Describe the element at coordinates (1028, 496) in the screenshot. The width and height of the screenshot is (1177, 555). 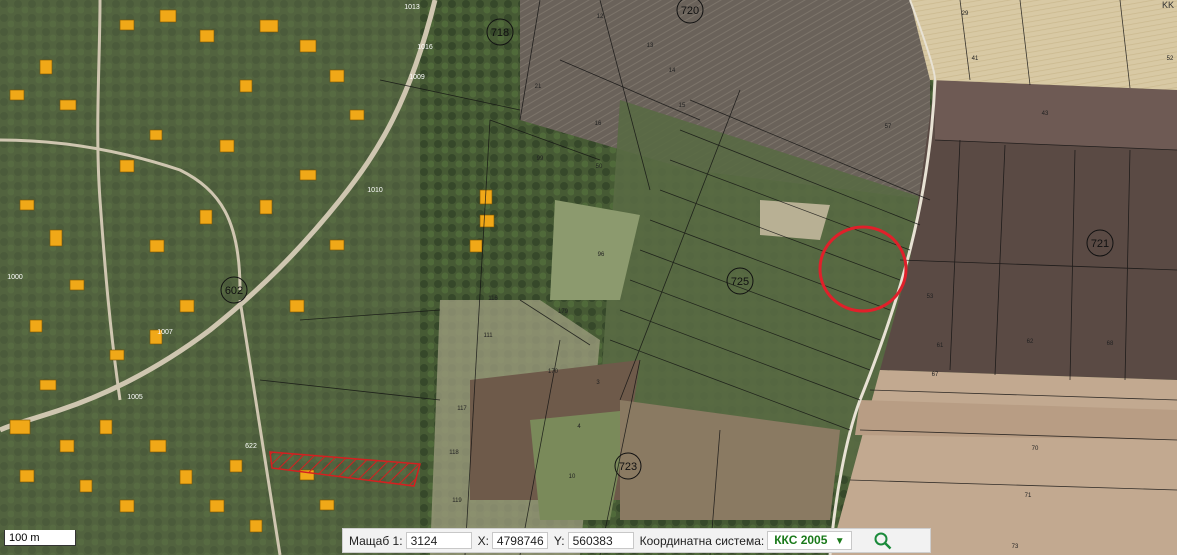
I see `parcel-subnumber: 71` at that location.